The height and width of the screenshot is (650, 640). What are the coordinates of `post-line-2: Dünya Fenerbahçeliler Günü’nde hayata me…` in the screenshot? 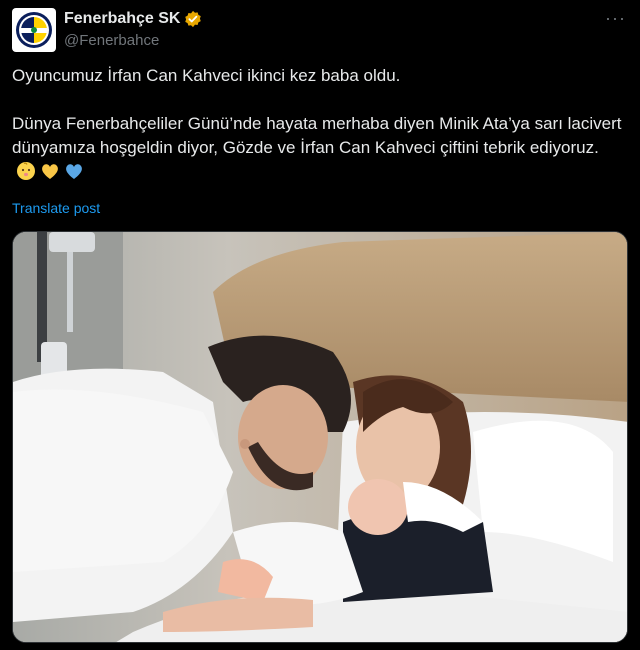 It's located at (318, 148).